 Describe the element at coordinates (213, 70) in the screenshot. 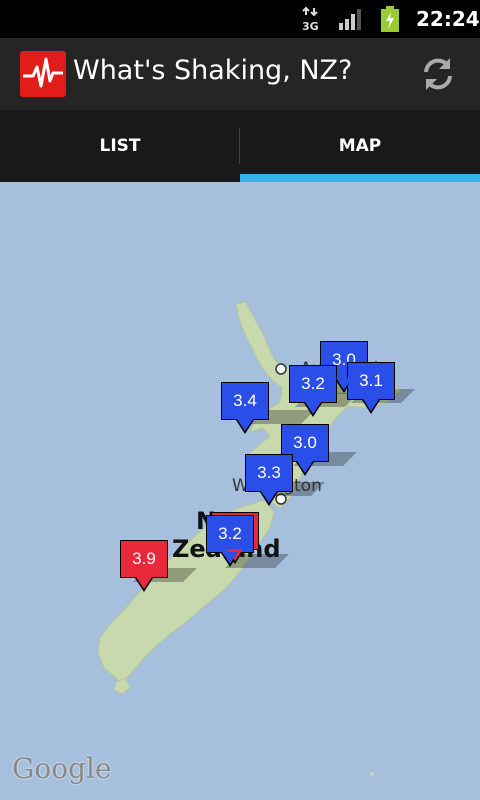

I see `app-title: What's Shaking, NZ?` at that location.